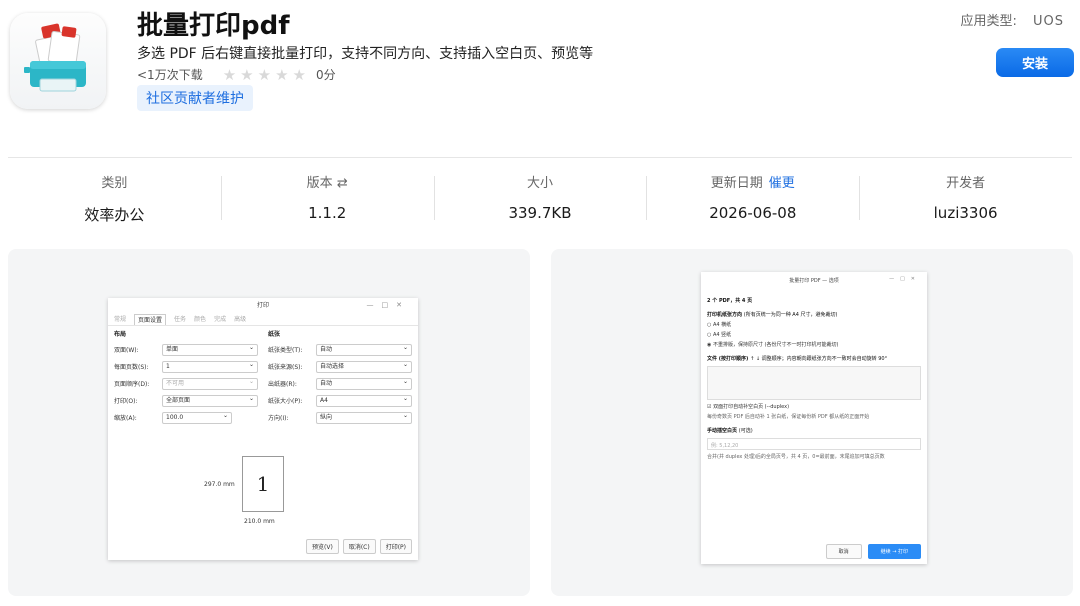 The image size is (1080, 606). Describe the element at coordinates (213, 26) in the screenshot. I see `app-title: 批量打印pdf` at that location.